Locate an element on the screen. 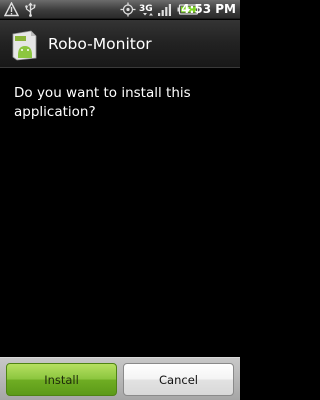 The height and width of the screenshot is (400, 320). install-button: Install is located at coordinates (61, 379).